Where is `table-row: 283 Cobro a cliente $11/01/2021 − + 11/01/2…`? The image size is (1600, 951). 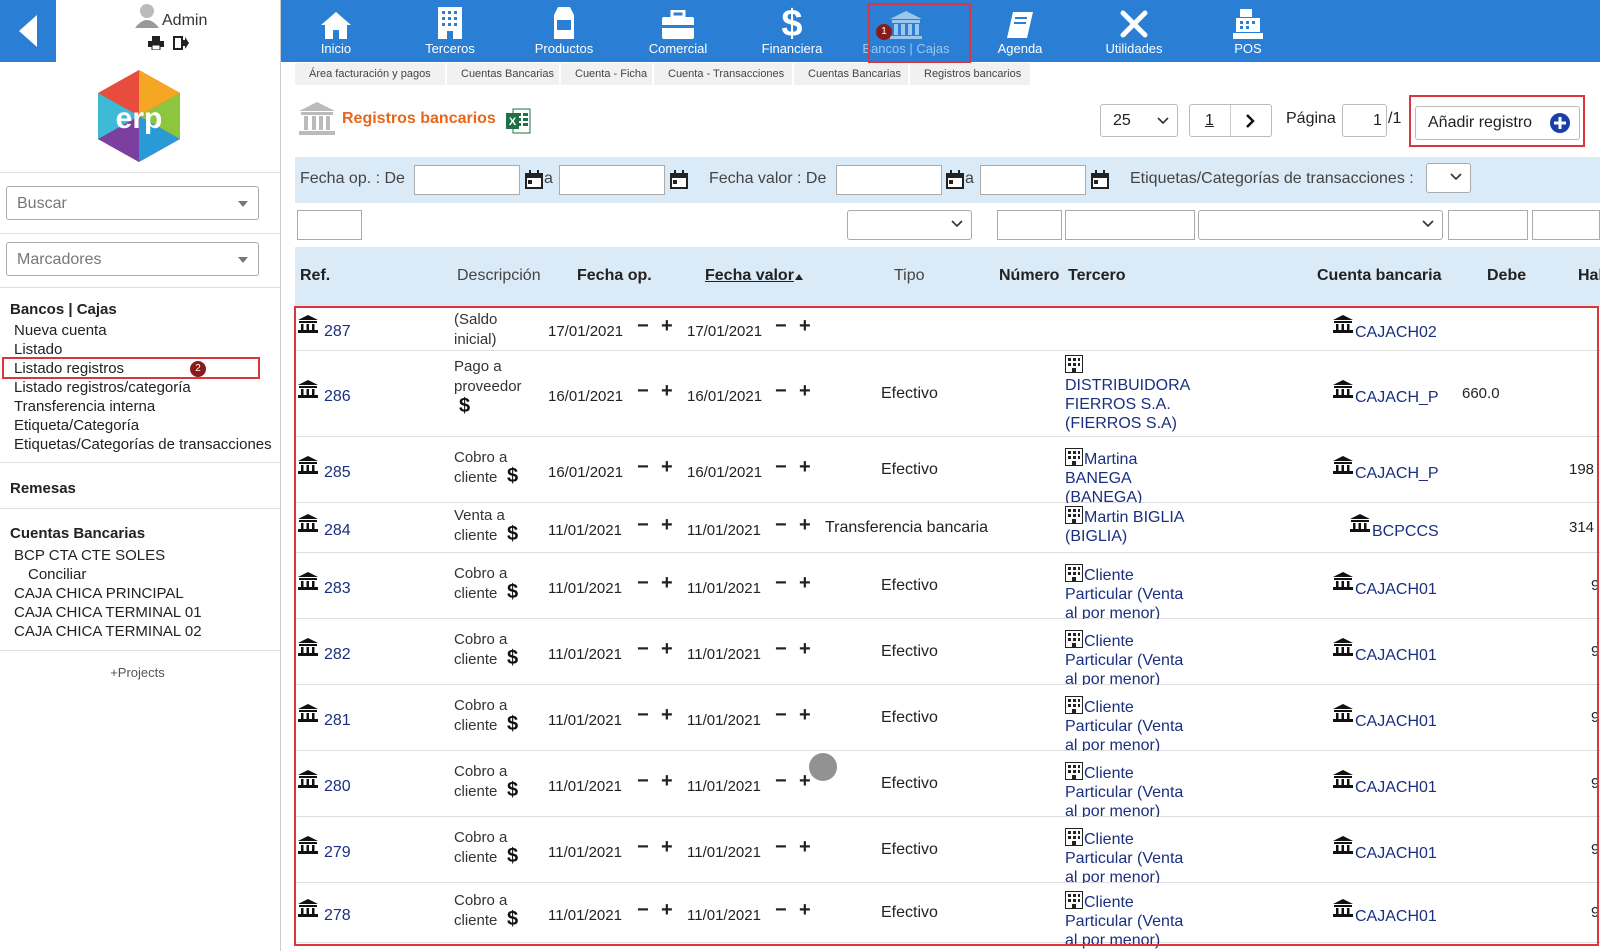
table-row: 283 Cobro a cliente $11/01/2021 − + 11/01/2… is located at coordinates (947, 587).